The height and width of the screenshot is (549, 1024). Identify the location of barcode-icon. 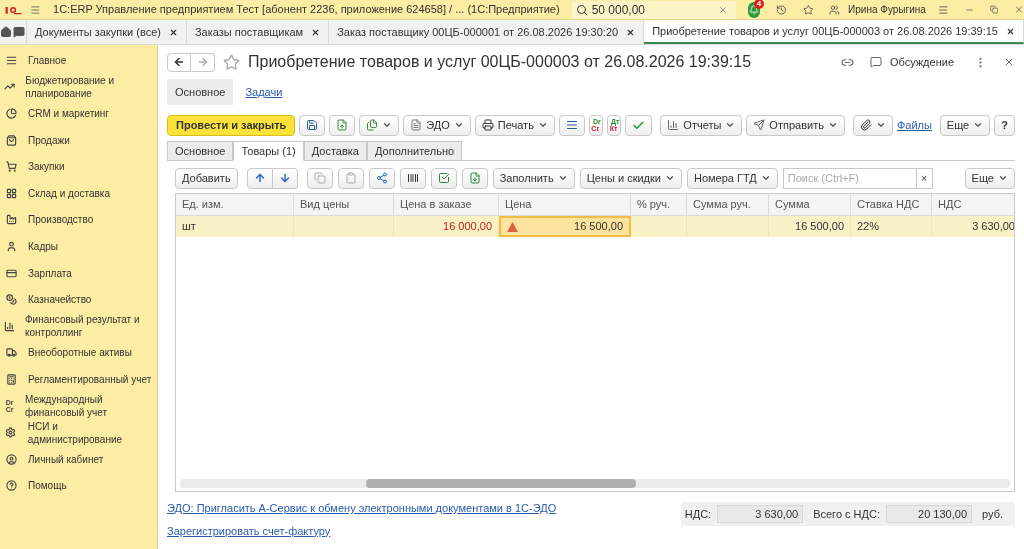
(412, 178).